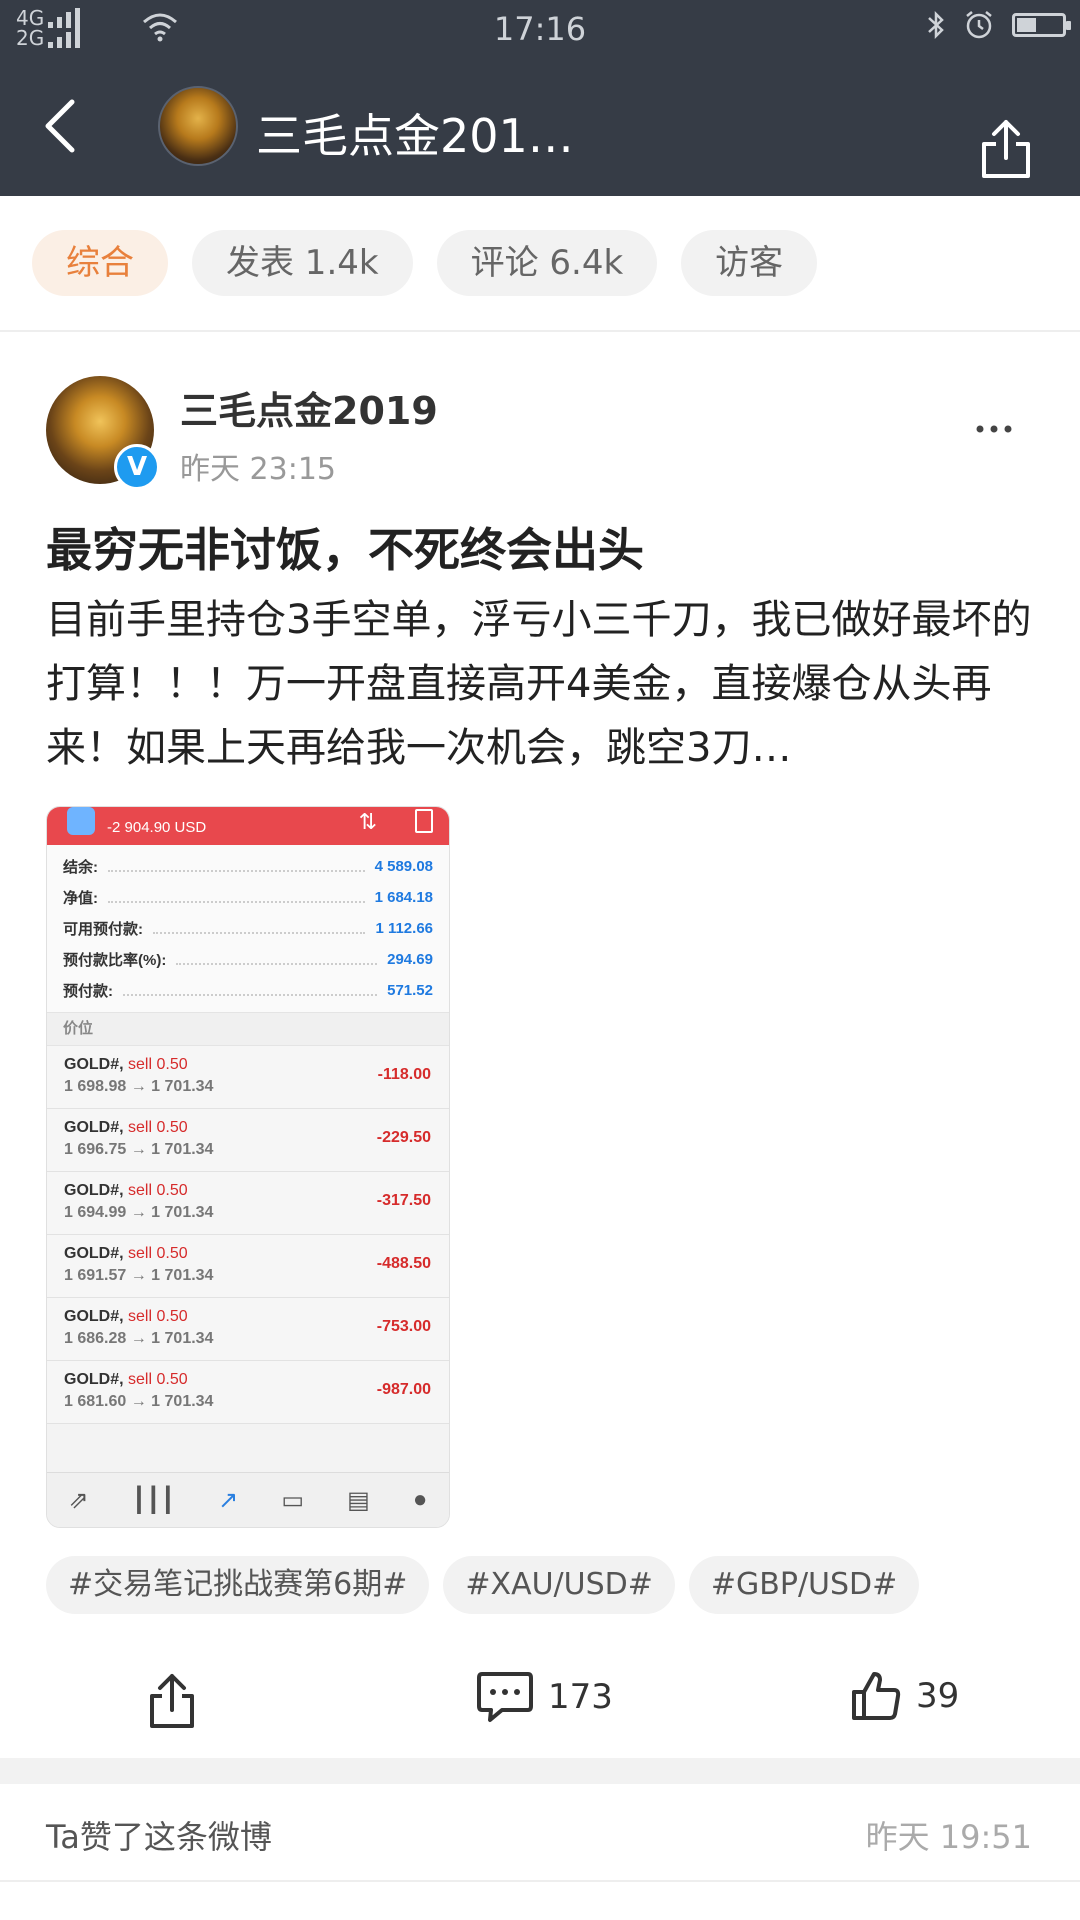 Image resolution: width=1080 pixels, height=1920 pixels. What do you see at coordinates (425, 263) in the screenshot?
I see `profile-tabs: 综合 发表 1.4k 评论 6.4k 访客` at bounding box center [425, 263].